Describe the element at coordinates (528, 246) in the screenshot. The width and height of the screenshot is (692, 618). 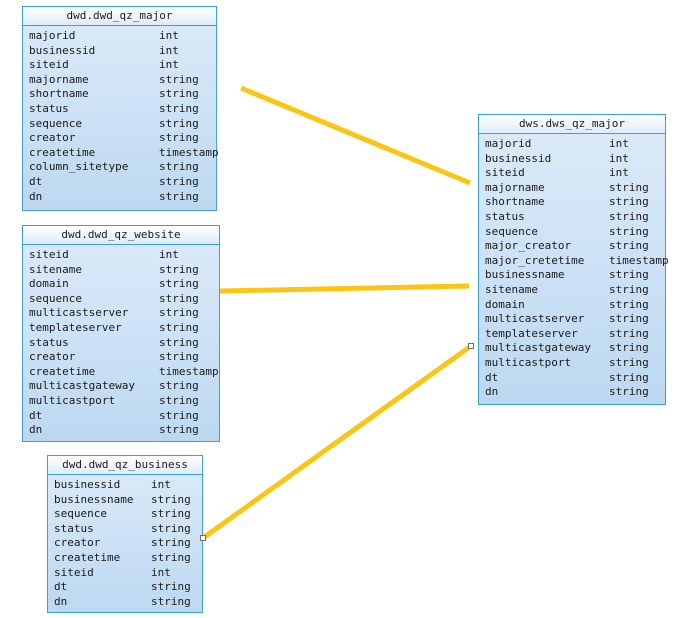
I see `field-name: major_creator` at that location.